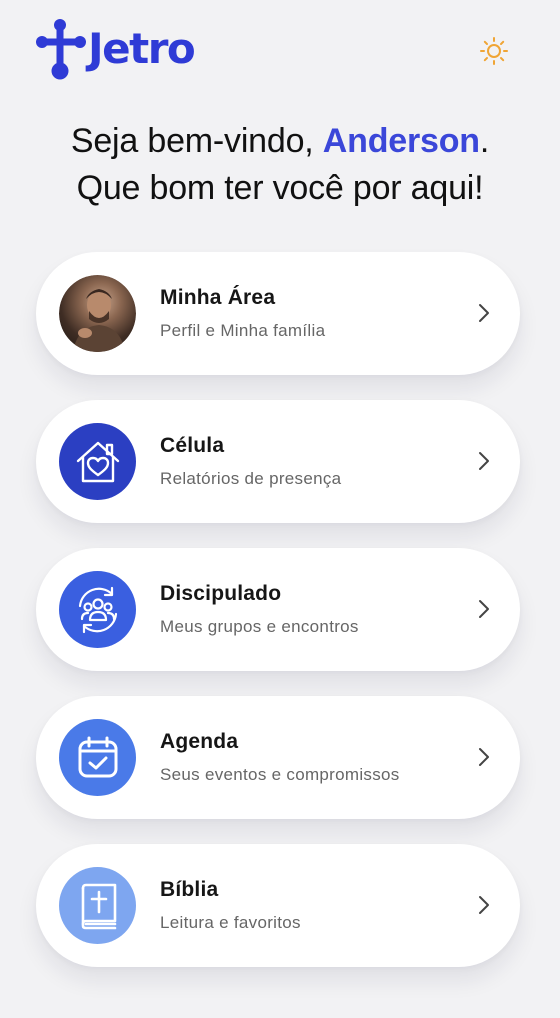 This screenshot has height=1018, width=560. I want to click on app-header: Jetro, so click(280, 55).